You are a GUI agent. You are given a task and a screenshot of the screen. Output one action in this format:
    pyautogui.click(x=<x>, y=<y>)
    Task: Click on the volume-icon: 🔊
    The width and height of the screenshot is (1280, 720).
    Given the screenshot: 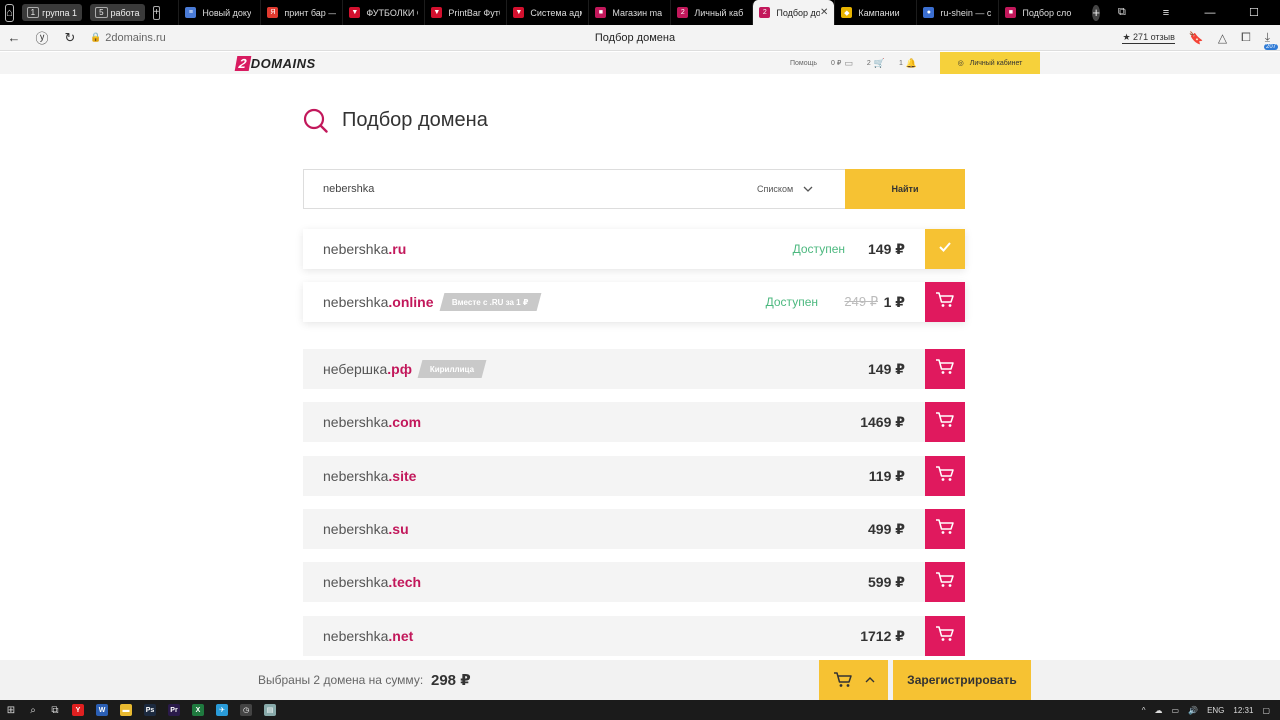 What is the action you would take?
    pyautogui.click(x=1193, y=710)
    